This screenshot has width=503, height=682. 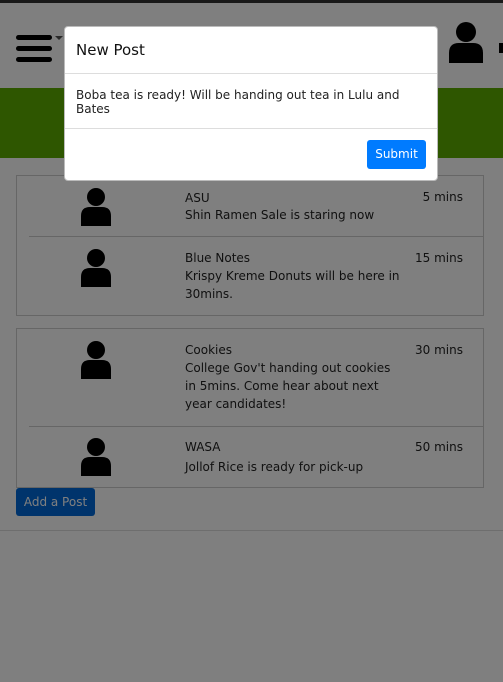 What do you see at coordinates (251, 50) in the screenshot?
I see `modal-header: New Post` at bounding box center [251, 50].